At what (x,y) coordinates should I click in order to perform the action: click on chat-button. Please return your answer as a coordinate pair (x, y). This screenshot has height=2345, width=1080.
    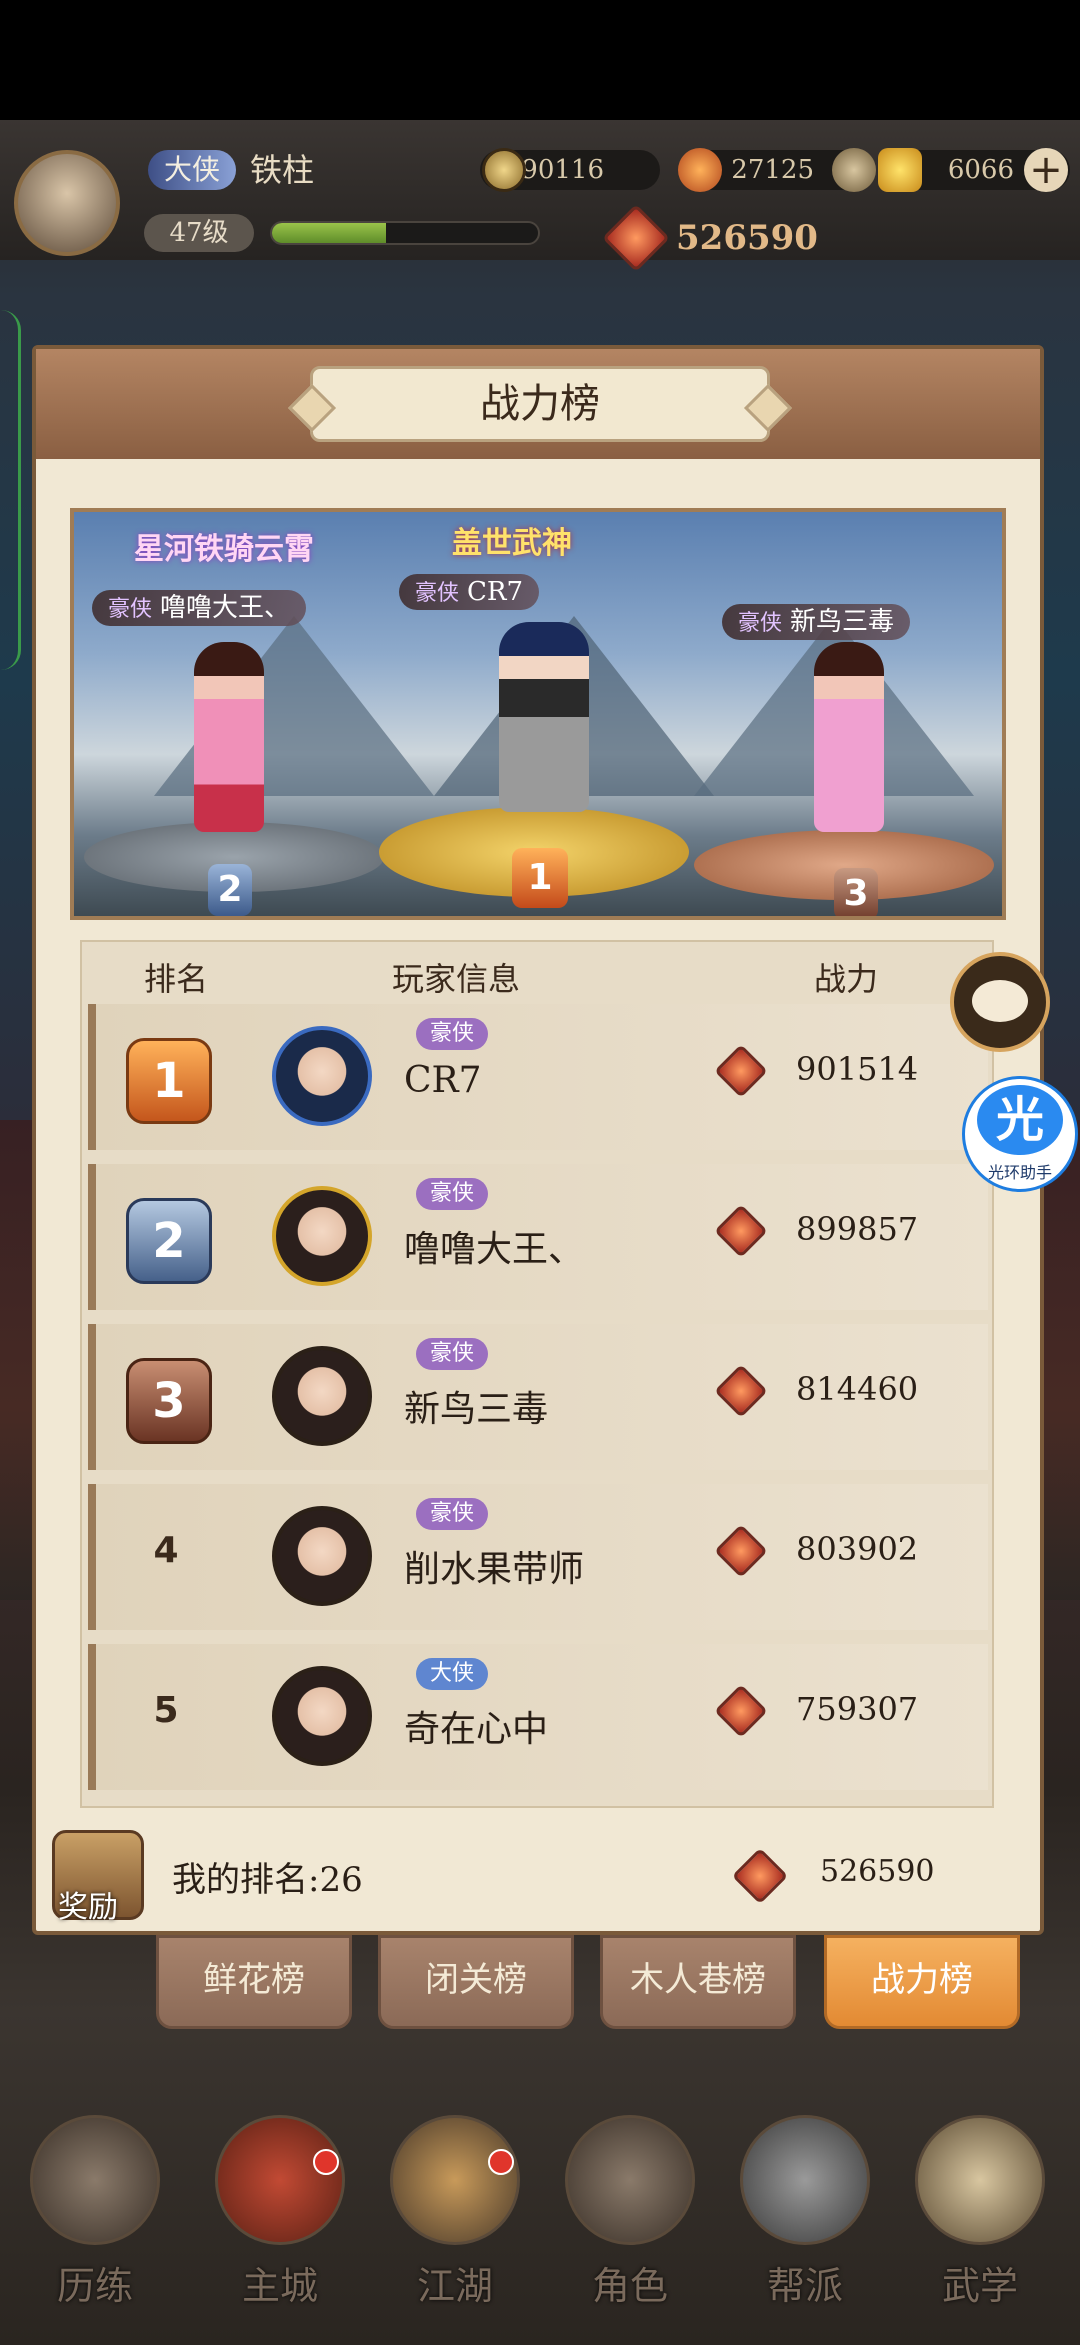
    Looking at the image, I should click on (1000, 1002).